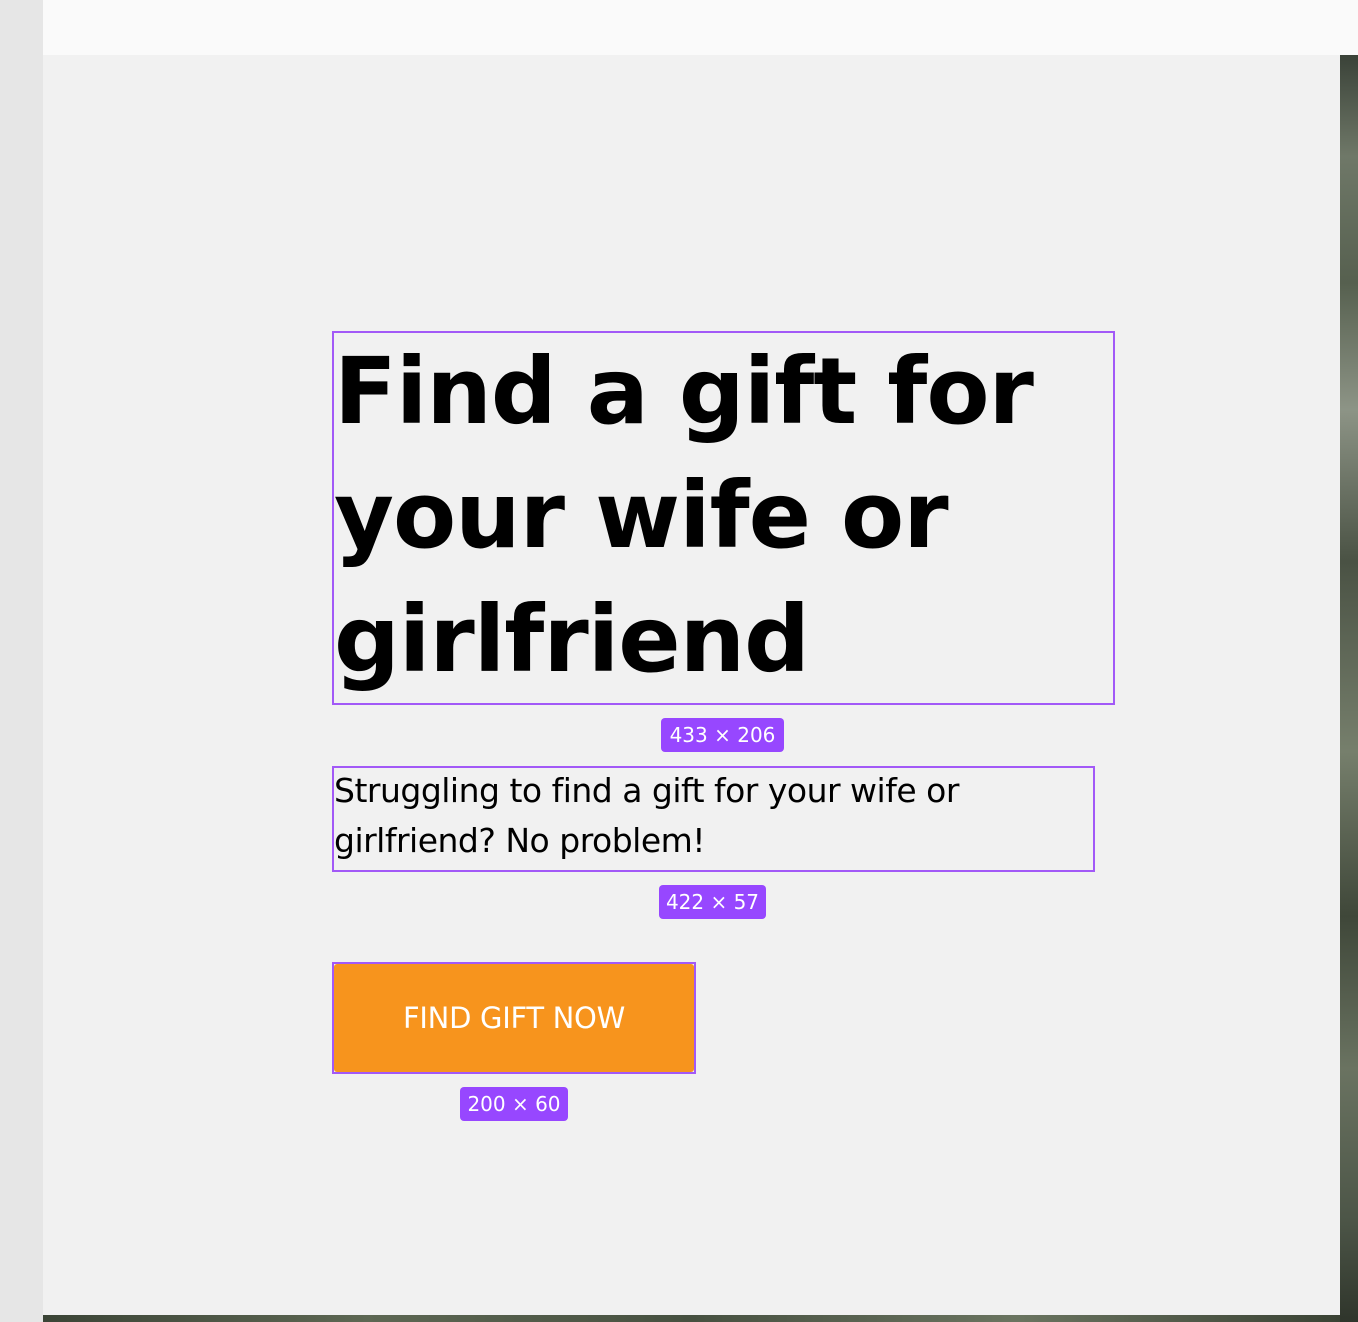 The width and height of the screenshot is (1358, 1322). What do you see at coordinates (1349, 688) in the screenshot?
I see `background-photo-edge` at bounding box center [1349, 688].